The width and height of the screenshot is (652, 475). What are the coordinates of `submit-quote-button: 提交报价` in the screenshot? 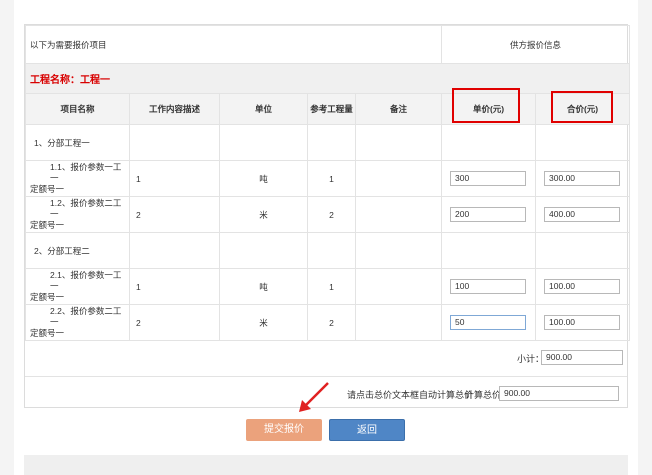 It's located at (284, 430).